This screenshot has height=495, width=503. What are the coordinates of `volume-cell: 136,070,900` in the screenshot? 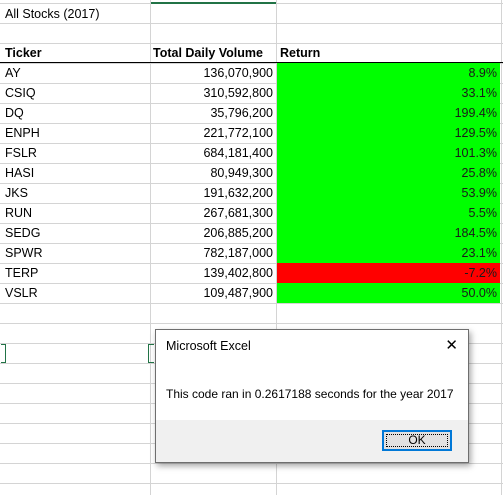 It's located at (212, 73).